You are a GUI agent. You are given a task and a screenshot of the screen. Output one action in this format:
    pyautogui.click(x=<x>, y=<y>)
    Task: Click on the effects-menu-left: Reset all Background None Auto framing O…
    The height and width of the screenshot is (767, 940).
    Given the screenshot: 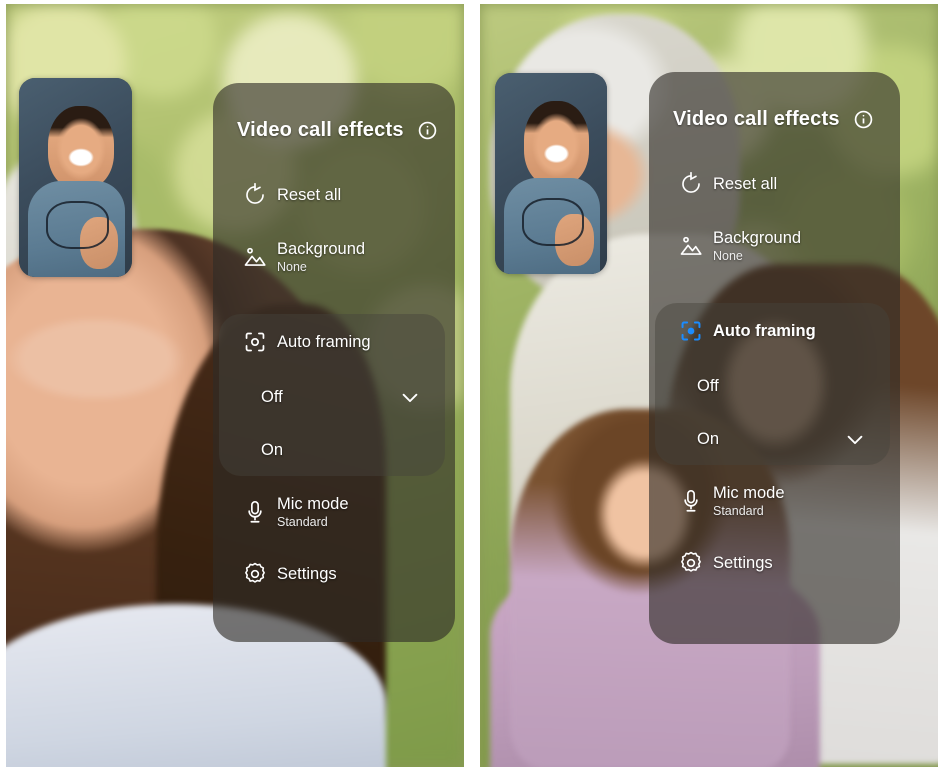 What is the action you would take?
    pyautogui.click(x=334, y=384)
    